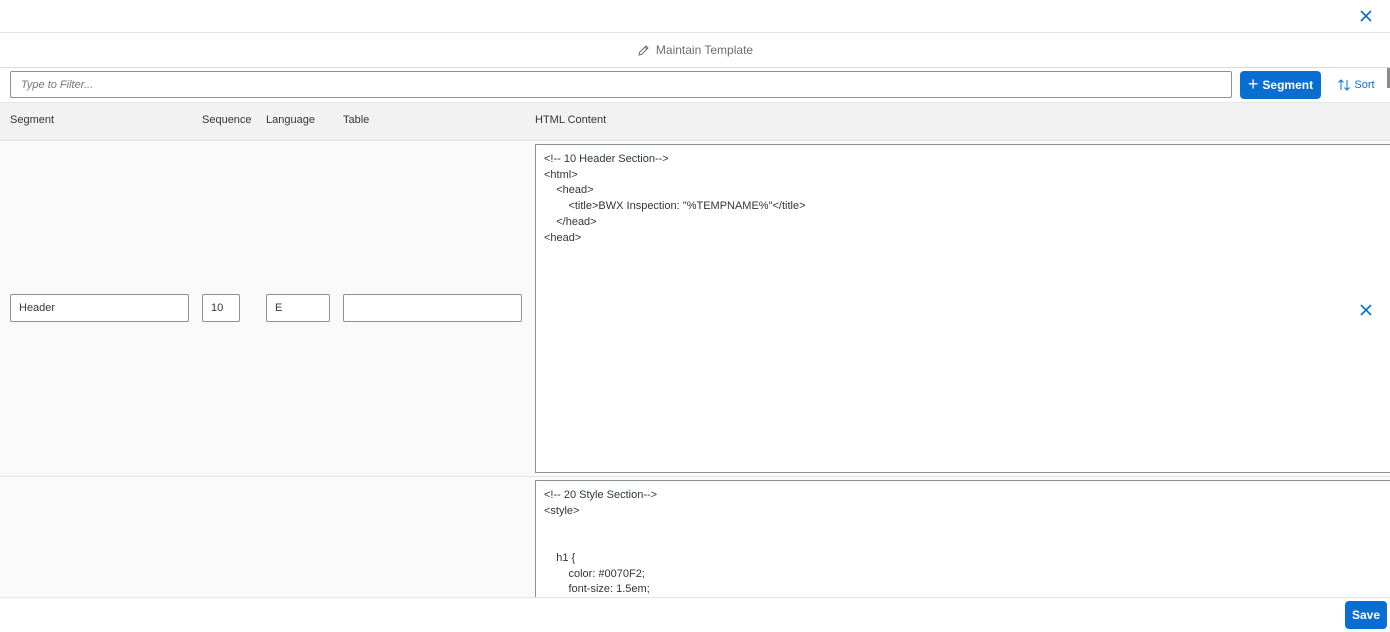 The height and width of the screenshot is (632, 1390). Describe the element at coordinates (356, 120) in the screenshot. I see `column-header-table: Table` at that location.